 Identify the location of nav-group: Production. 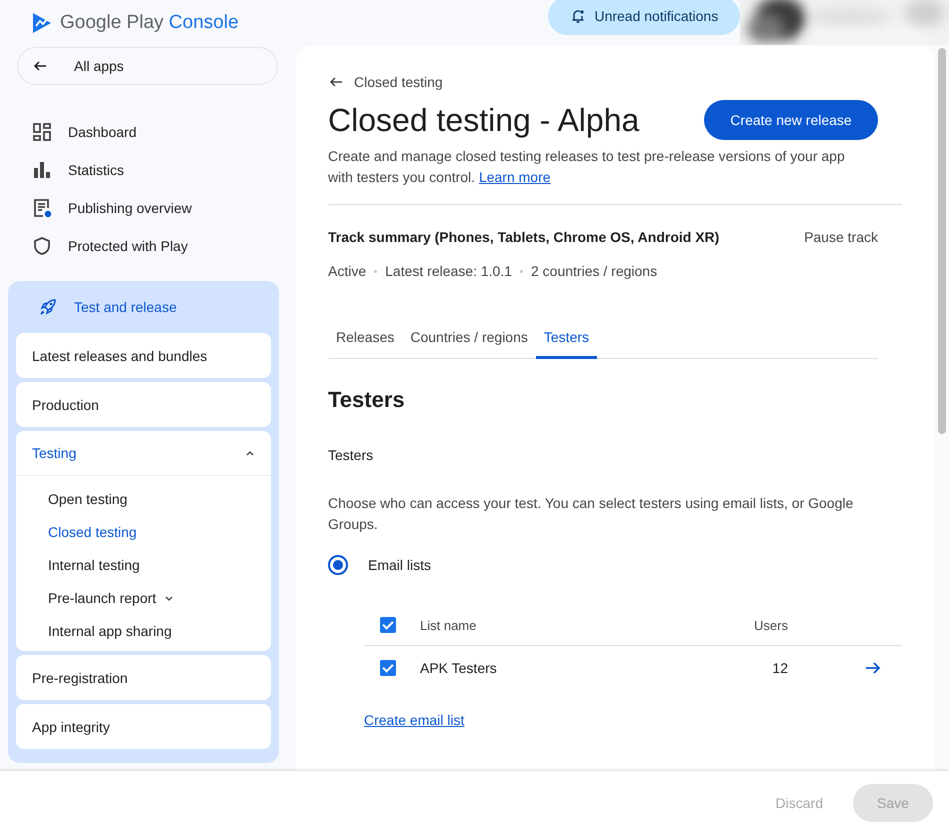
(65, 404).